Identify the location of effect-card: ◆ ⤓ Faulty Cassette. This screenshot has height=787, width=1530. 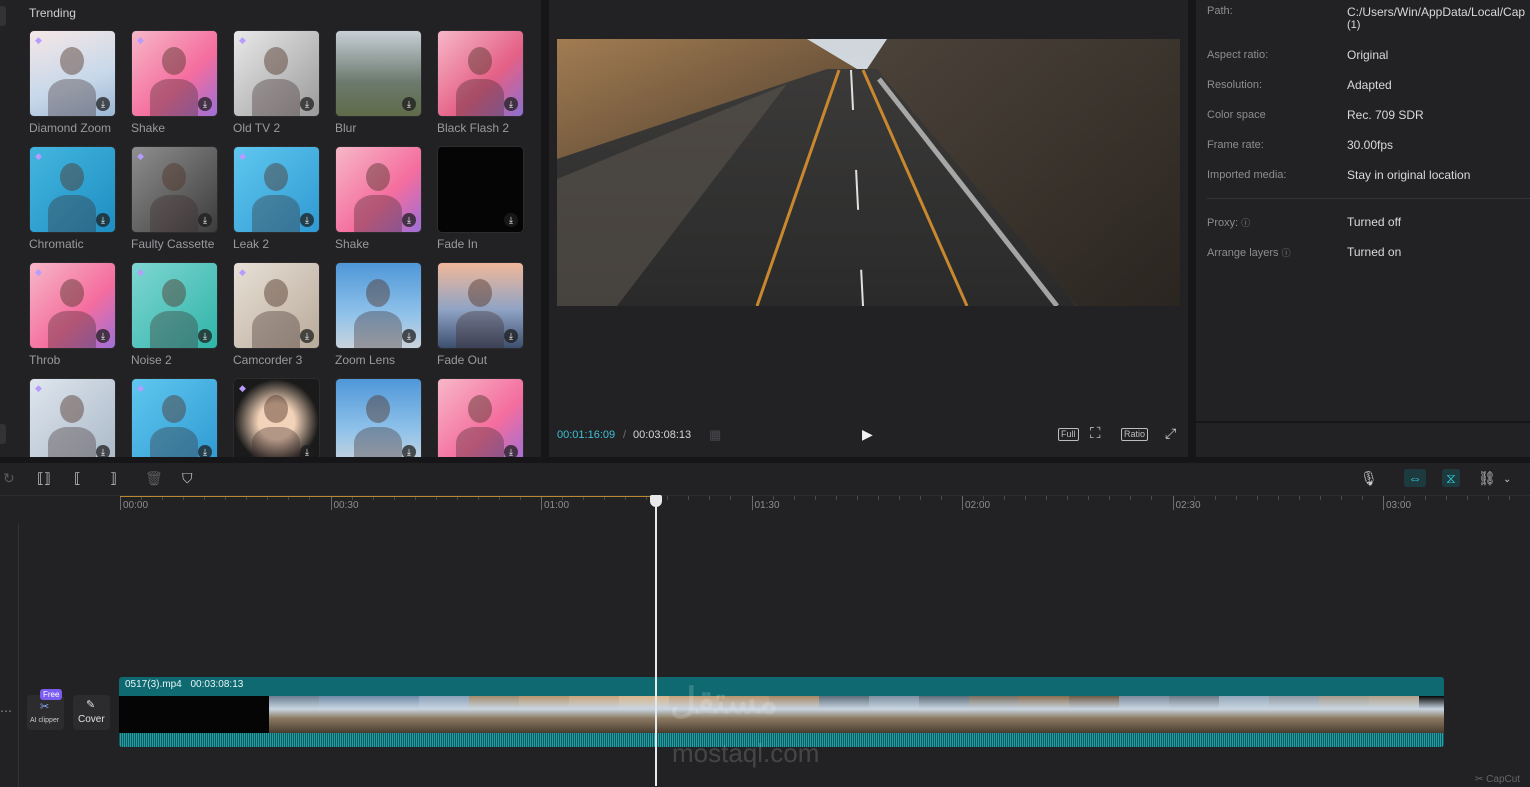
(174, 198).